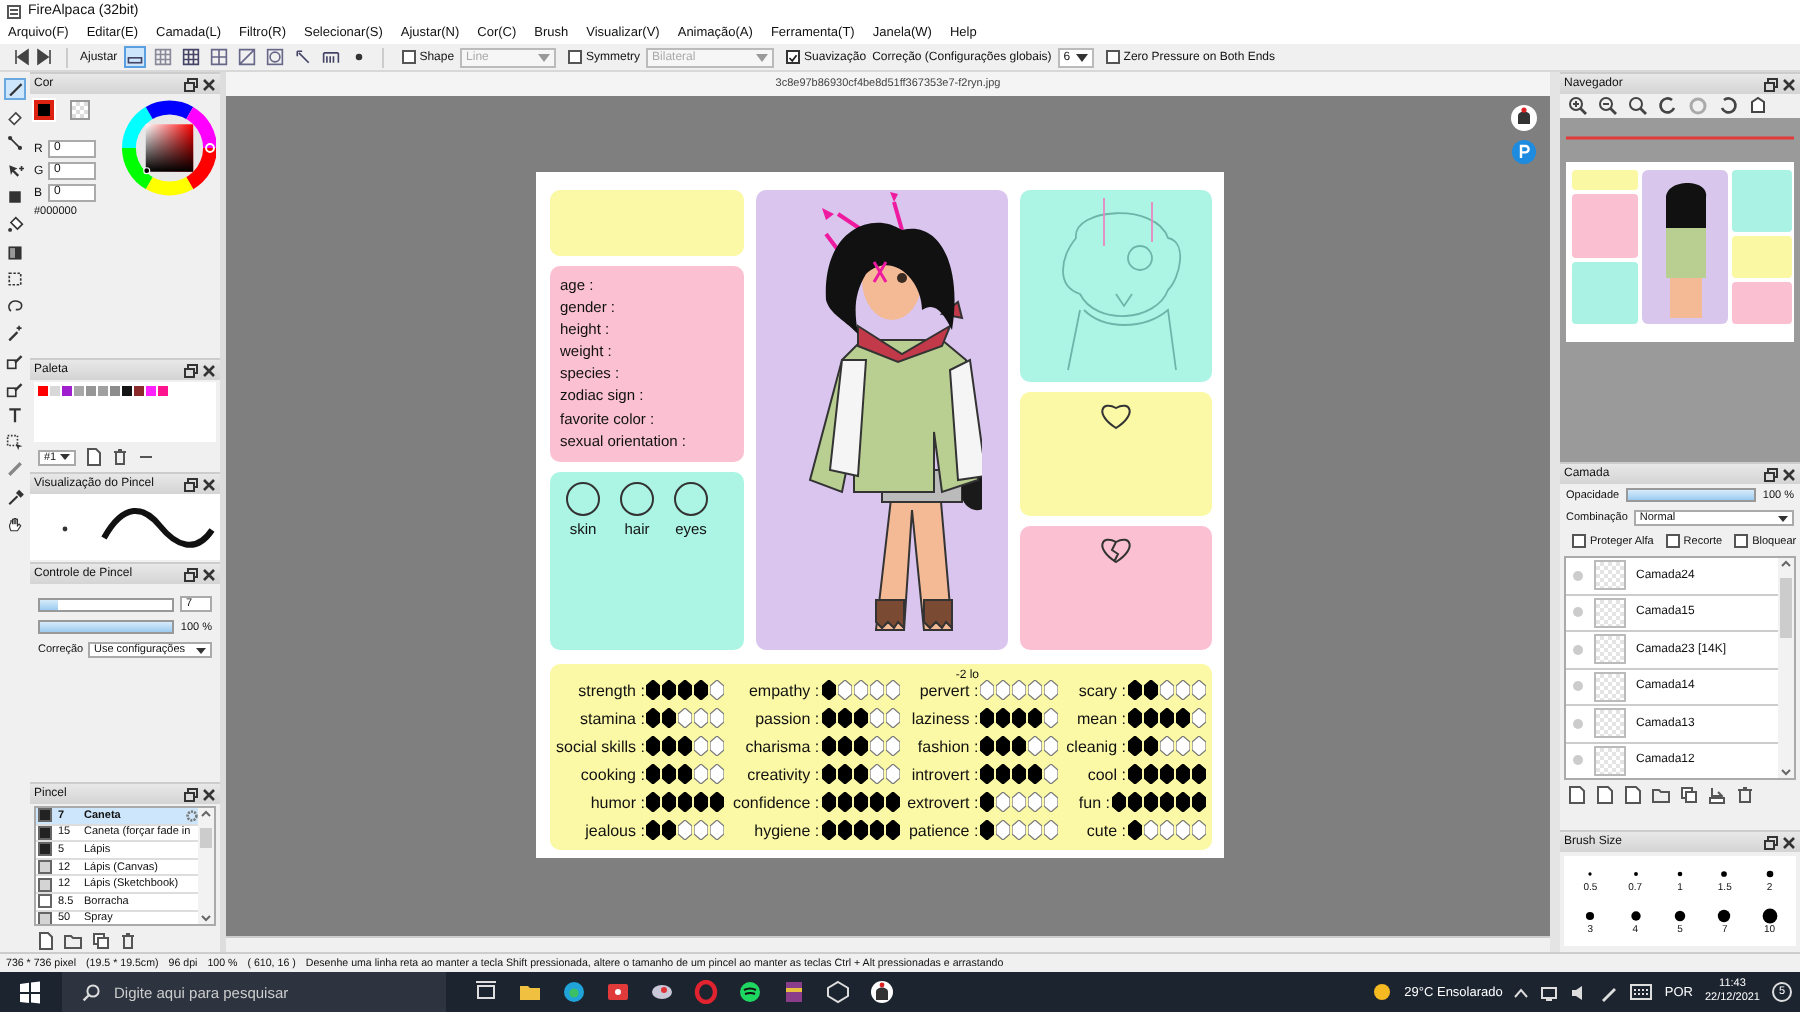 Image resolution: width=1800 pixels, height=1012 pixels. I want to click on color-wheel, so click(168, 148).